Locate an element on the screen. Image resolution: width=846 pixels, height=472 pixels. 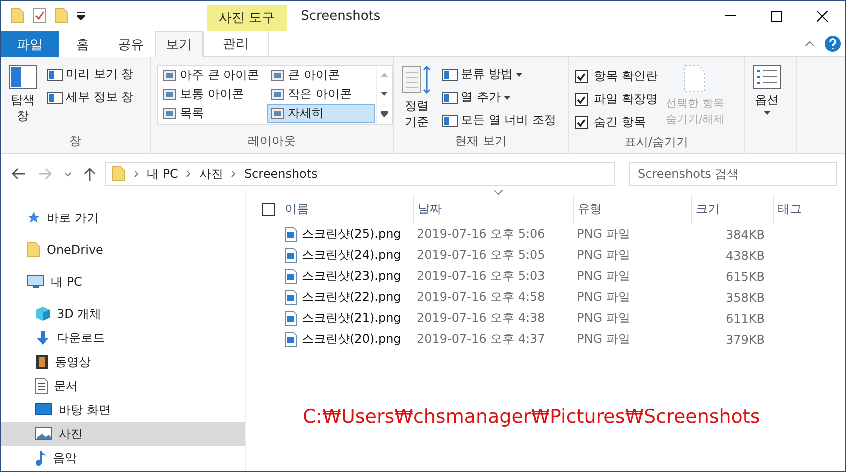
nav-item: 동영상 is located at coordinates (123, 362).